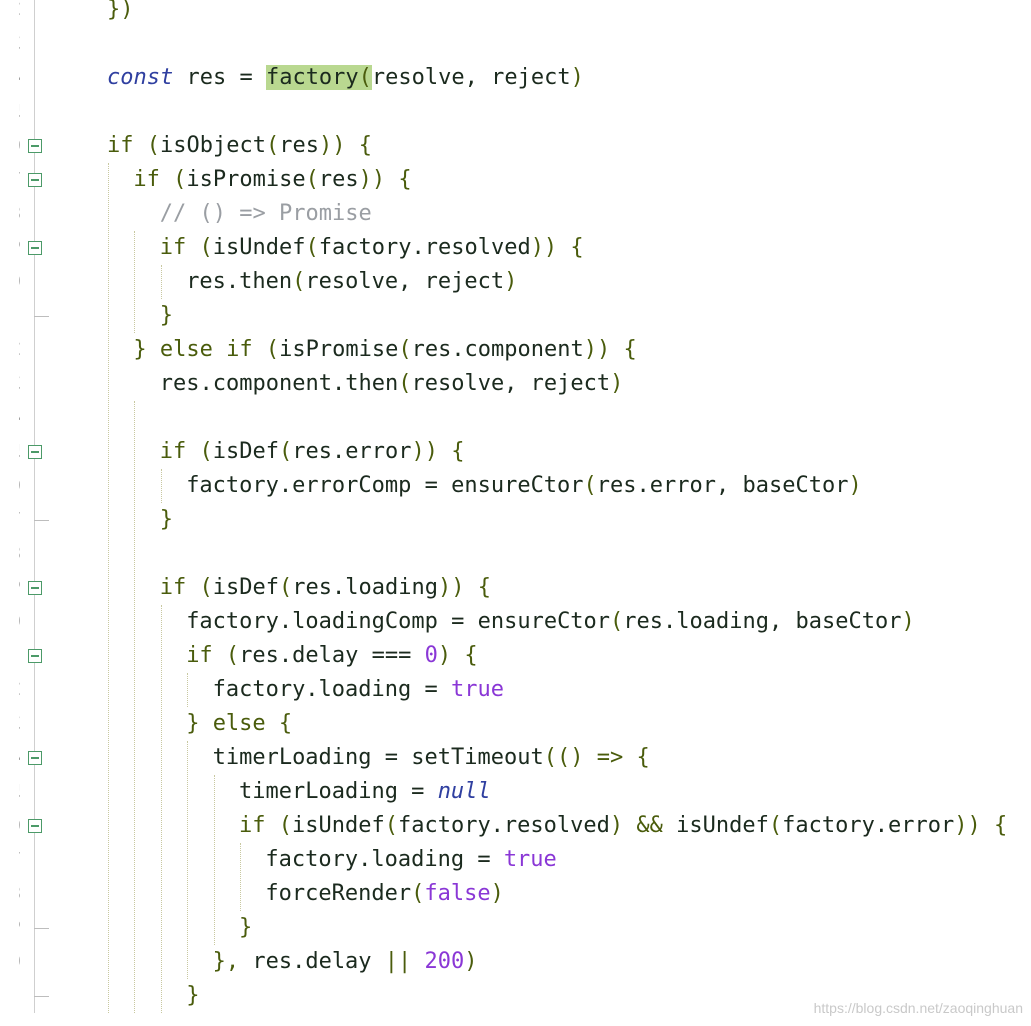  Describe the element at coordinates (219, 77) in the screenshot. I see `code-token: res =` at that location.